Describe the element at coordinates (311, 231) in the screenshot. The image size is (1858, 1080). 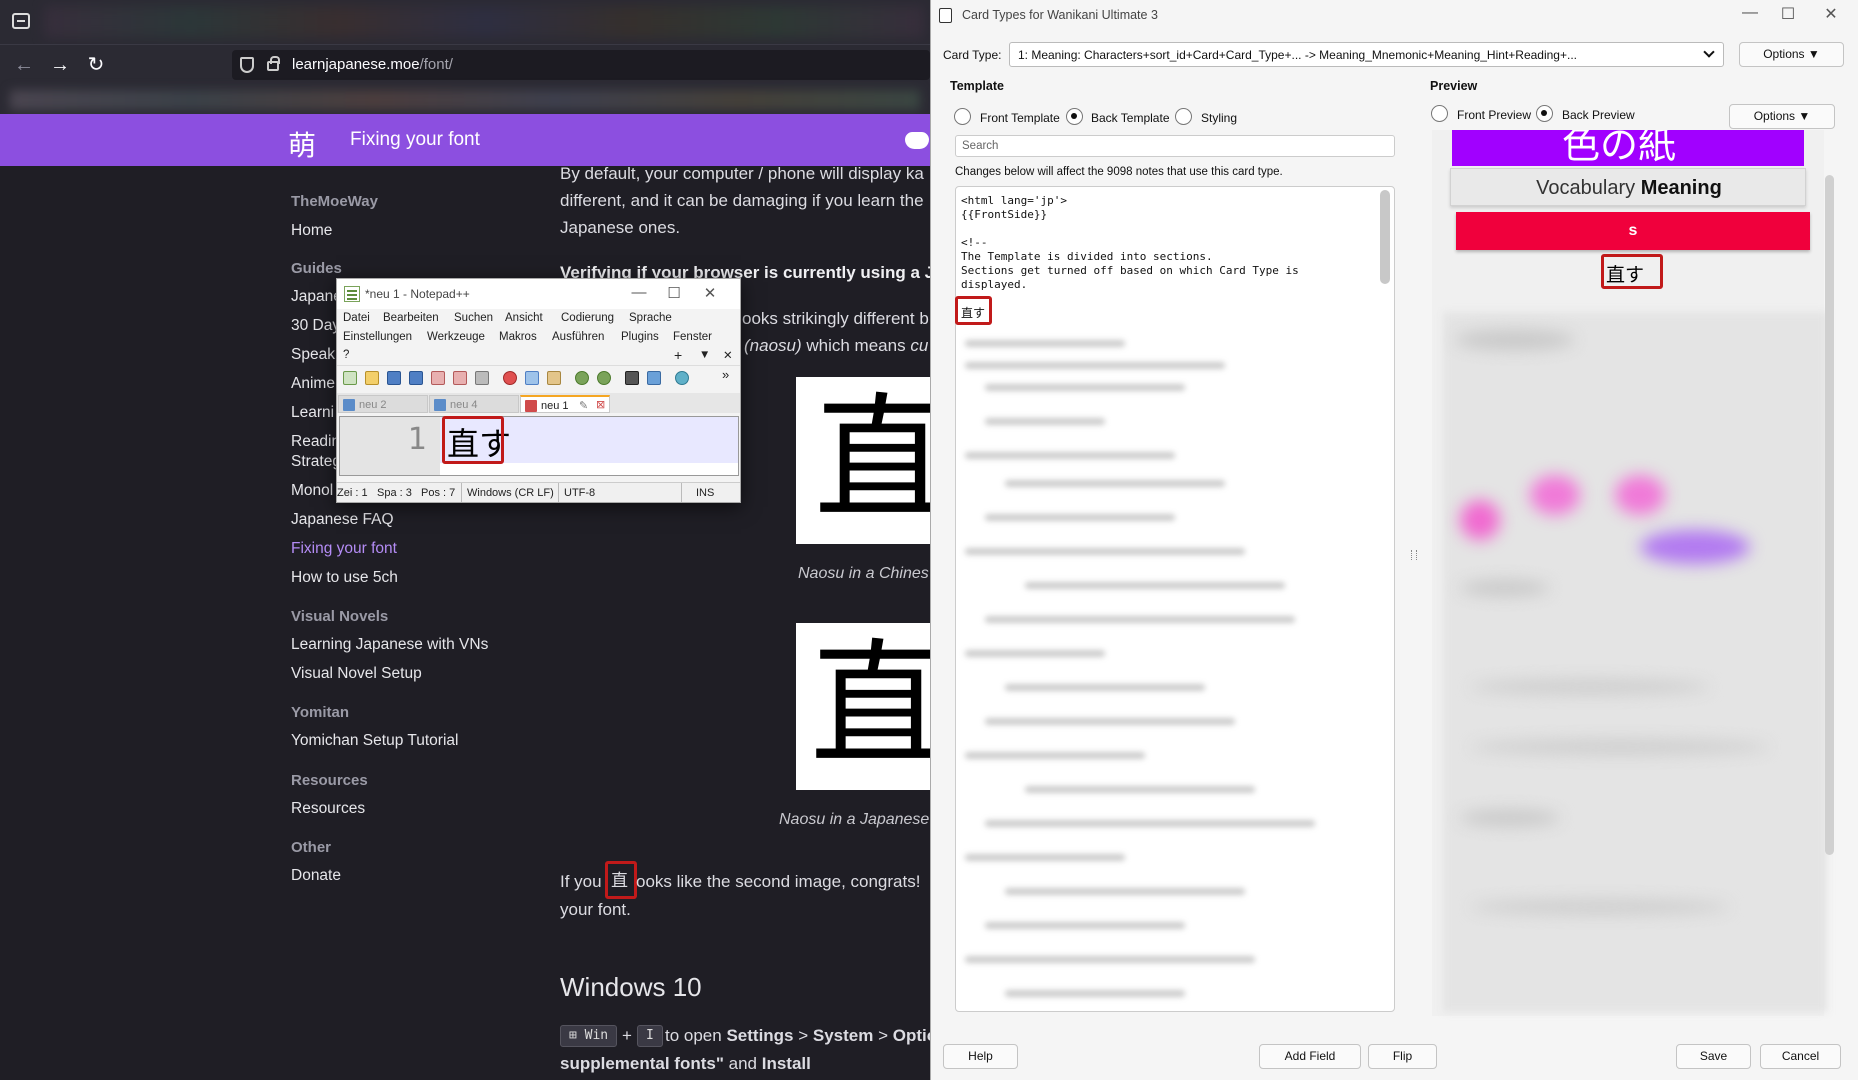
I see `sidebar-item-home: Home` at that location.